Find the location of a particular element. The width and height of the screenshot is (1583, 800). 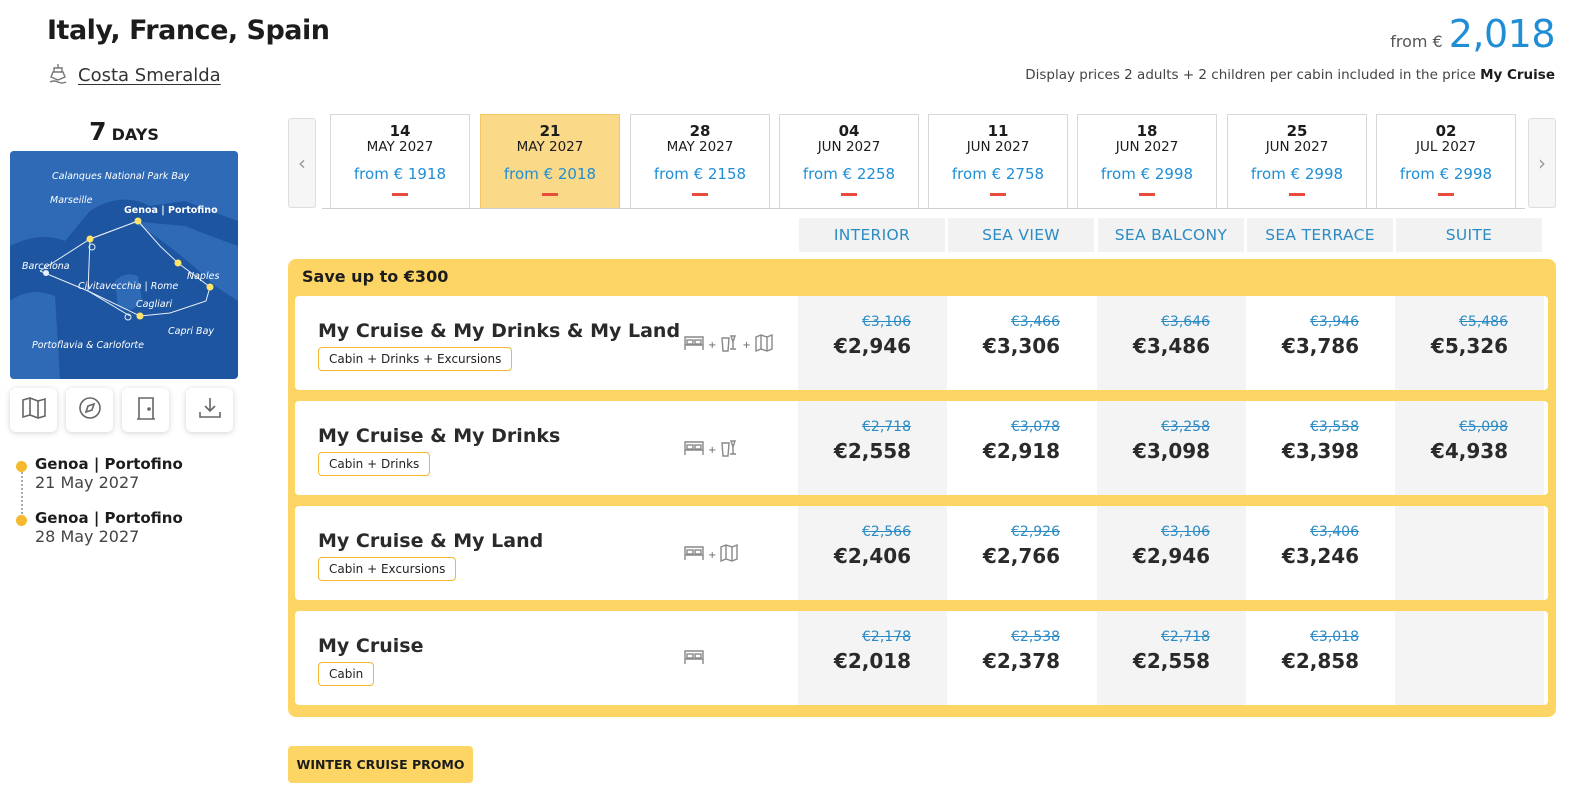

current-price: €2,918 is located at coordinates (1021, 451).